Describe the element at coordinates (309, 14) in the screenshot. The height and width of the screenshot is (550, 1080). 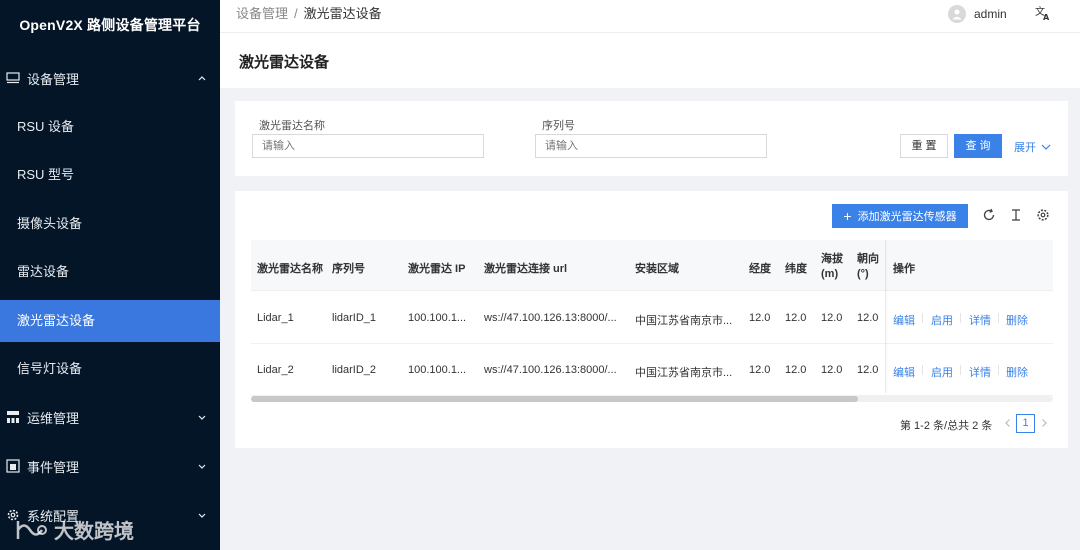
I see `breadcrumb: 设备管理 / 激光雷达设备` at that location.